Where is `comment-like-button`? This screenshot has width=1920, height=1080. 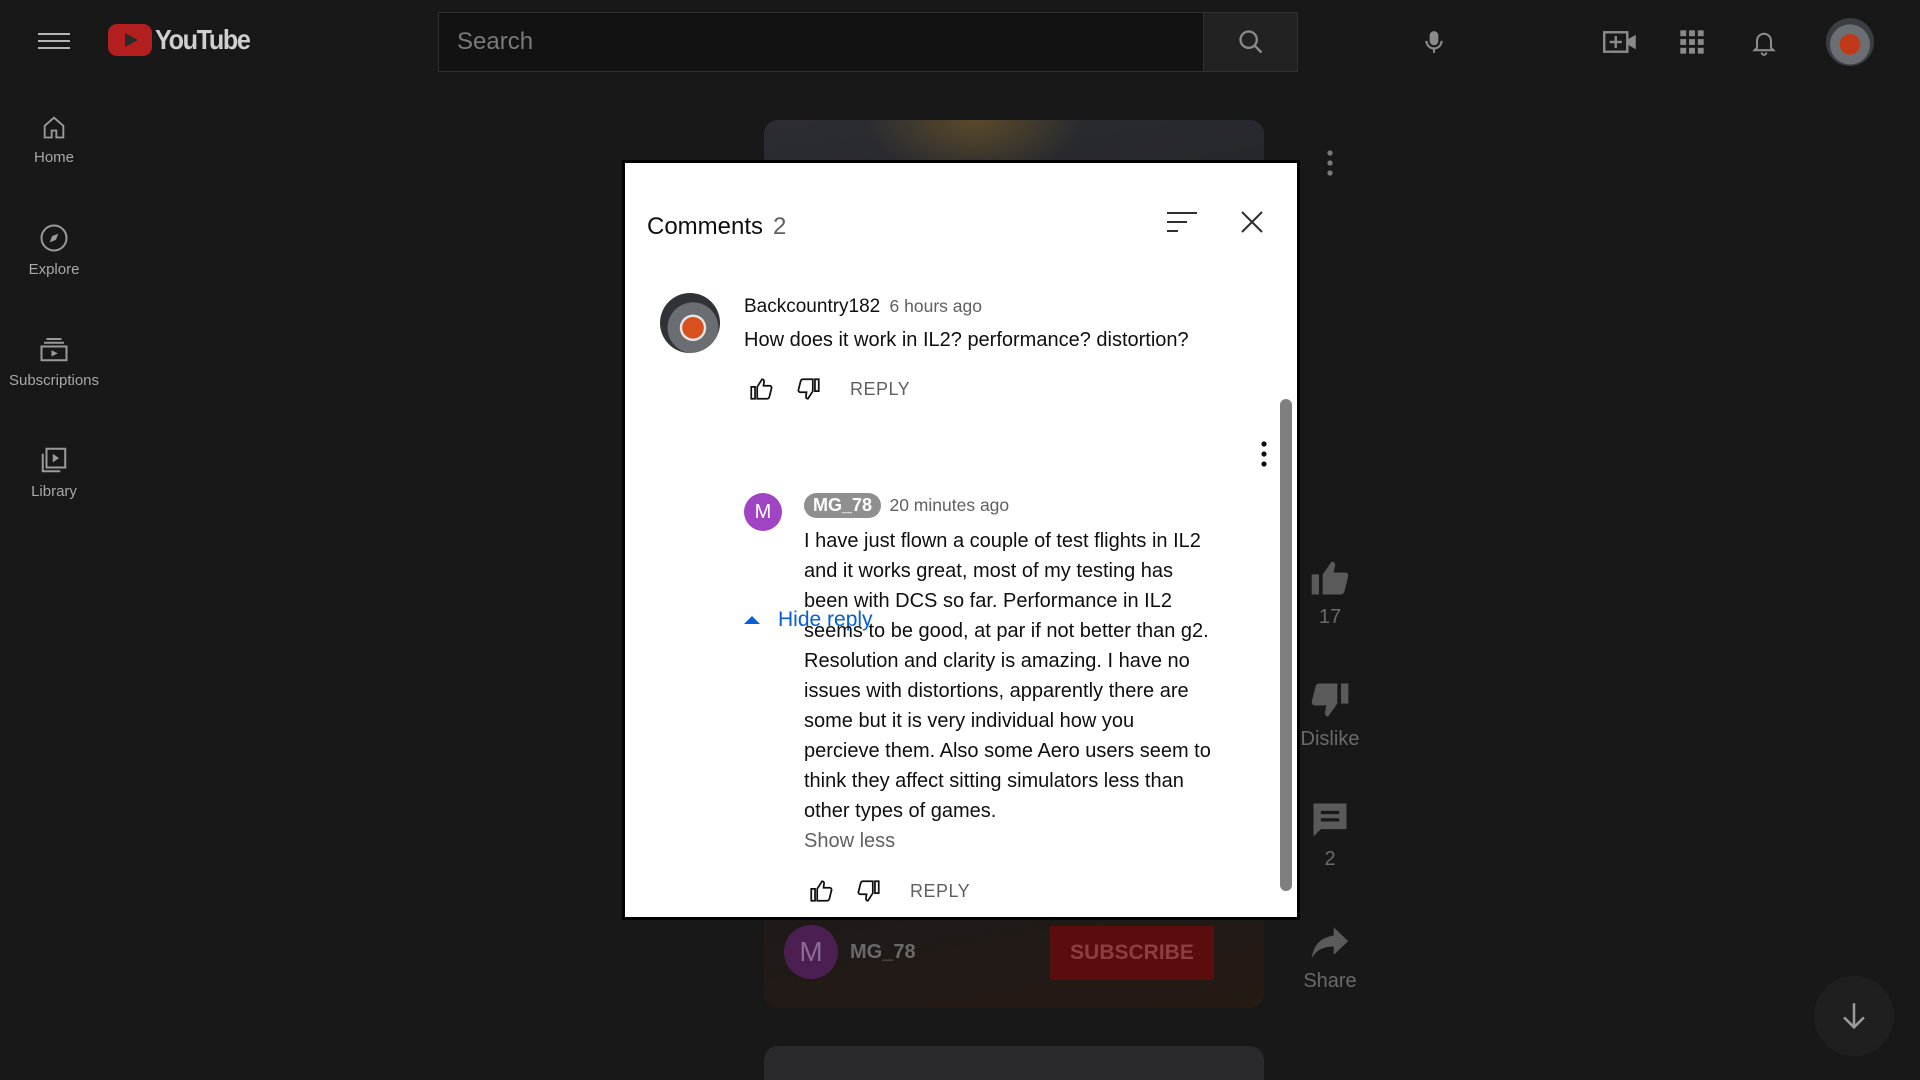 comment-like-button is located at coordinates (761, 389).